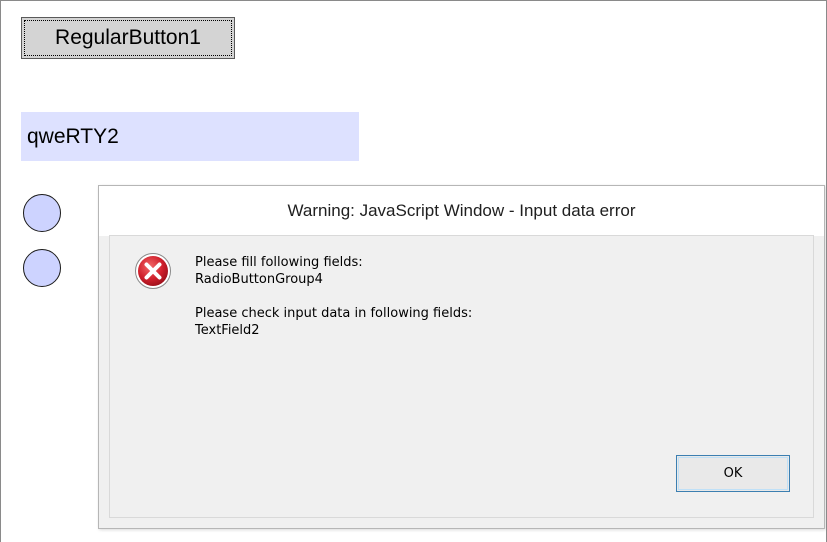 This screenshot has height=542, width=827. Describe the element at coordinates (153, 271) in the screenshot. I see `error-icon` at that location.